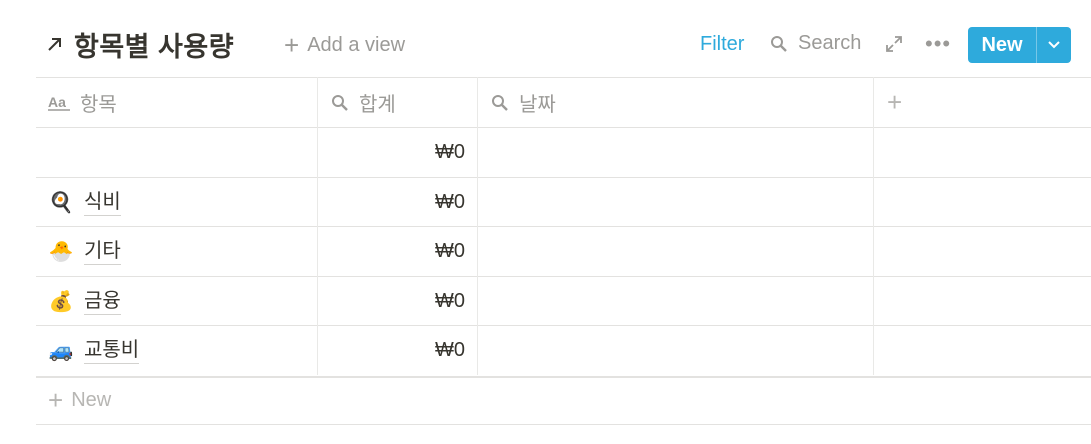 The height and width of the screenshot is (444, 1091). I want to click on name-cell, so click(176, 152).